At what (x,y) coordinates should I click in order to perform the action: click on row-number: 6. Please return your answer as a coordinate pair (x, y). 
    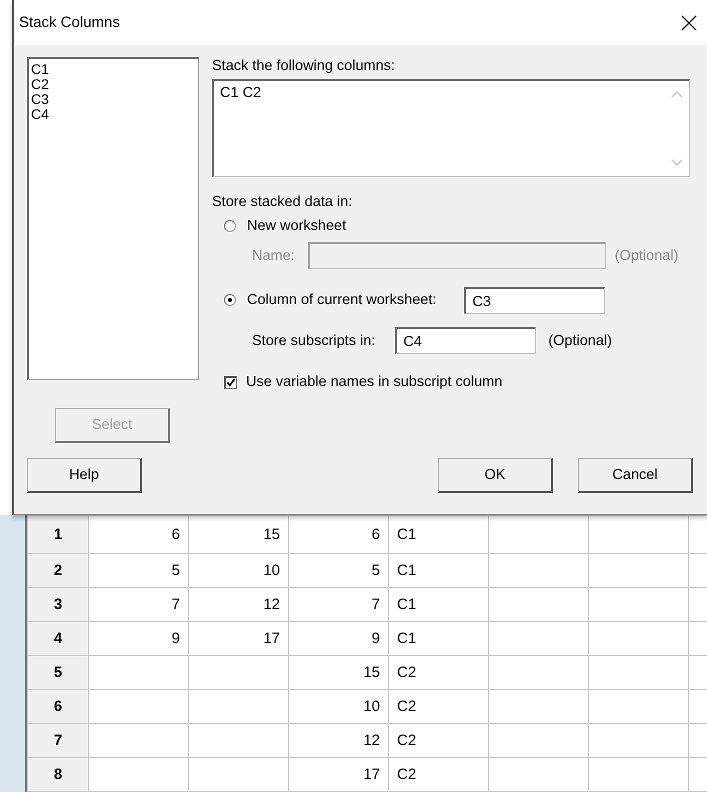
    Looking at the image, I should click on (58, 707).